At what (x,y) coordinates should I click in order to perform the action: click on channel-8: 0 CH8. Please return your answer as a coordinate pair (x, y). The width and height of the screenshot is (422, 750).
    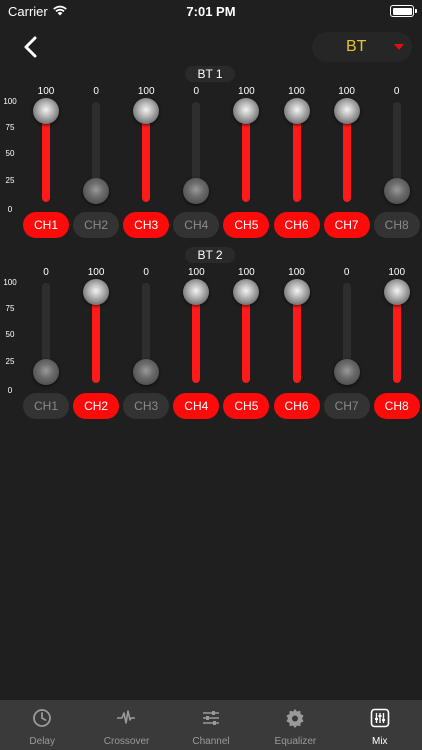
    Looking at the image, I should click on (396, 156).